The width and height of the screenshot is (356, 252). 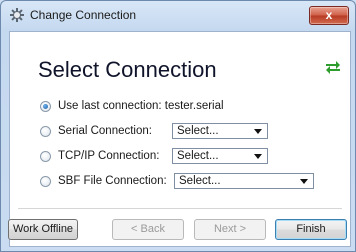 I want to click on page-heading: Select Connection, so click(x=127, y=69).